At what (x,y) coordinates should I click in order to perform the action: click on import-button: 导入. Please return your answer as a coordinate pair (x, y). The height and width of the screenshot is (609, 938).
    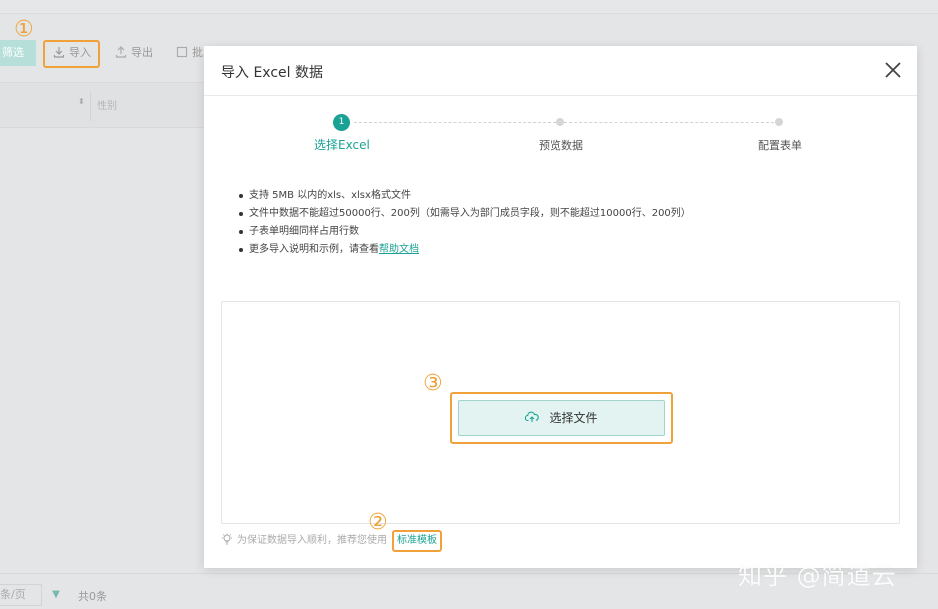
    Looking at the image, I should click on (71, 54).